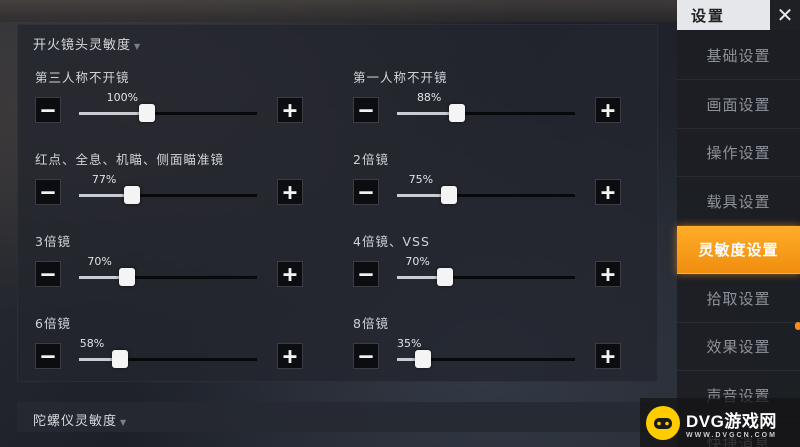 The height and width of the screenshot is (447, 800). What do you see at coordinates (487, 343) in the screenshot?
I see `sensitivity-setting: 8倍镜 — 35% +` at bounding box center [487, 343].